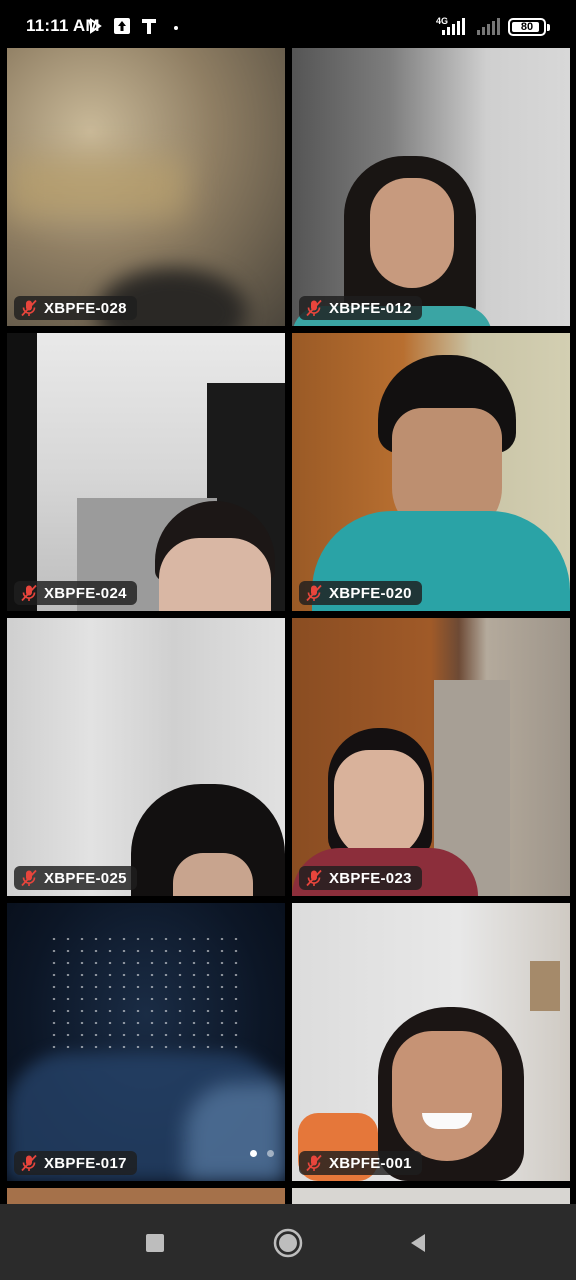 The width and height of the screenshot is (576, 1280). I want to click on participant-label: XBPFE-017, so click(75, 1163).